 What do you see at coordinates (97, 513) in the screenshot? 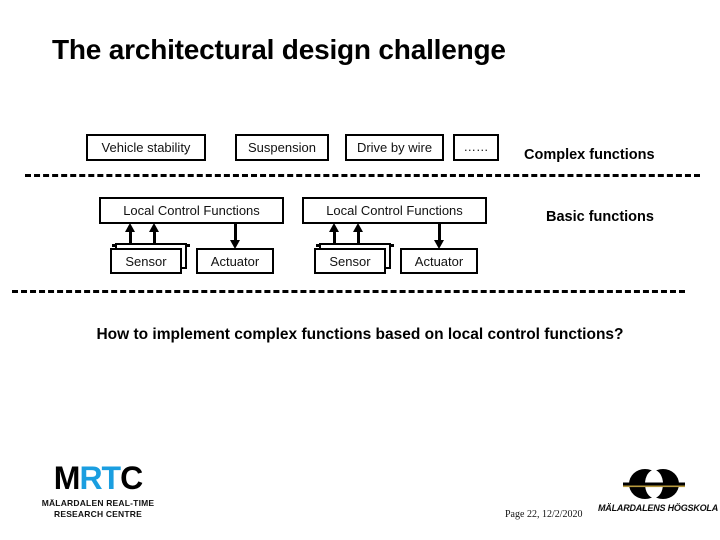
I see `mrtc-subtitle-line-2: RESEARCH CENTRE` at bounding box center [97, 513].